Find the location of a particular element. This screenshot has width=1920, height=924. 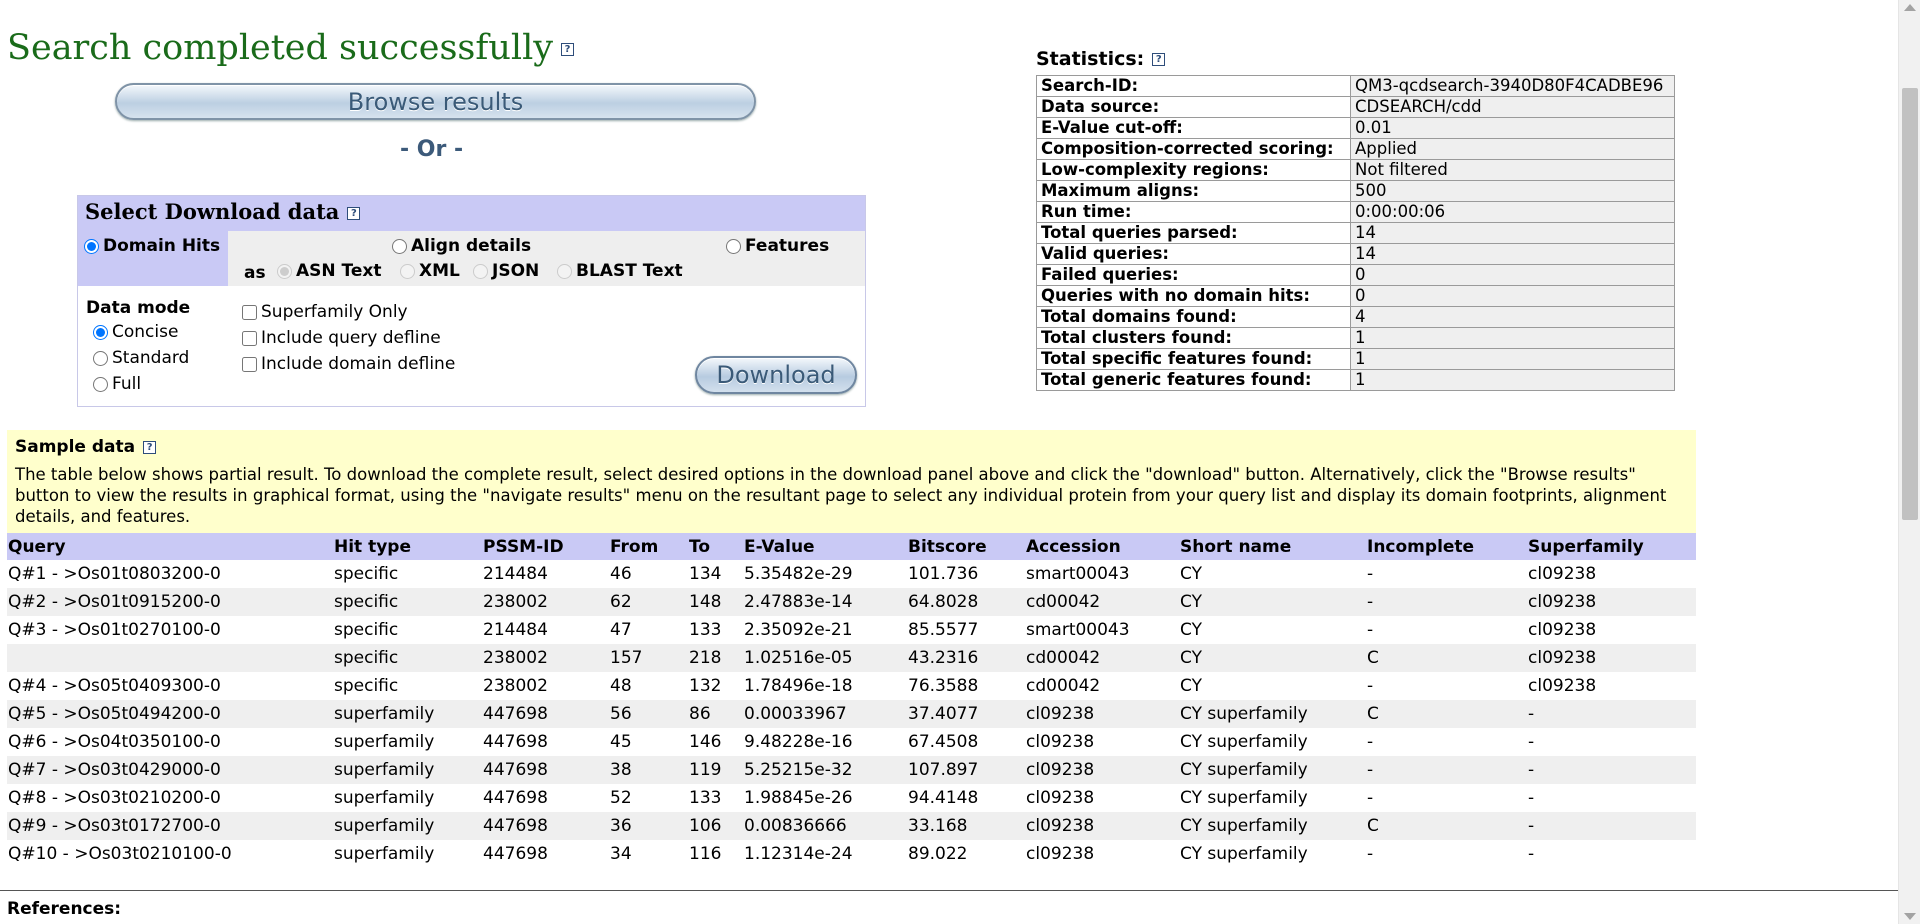

table-cell: Q#8 - >Os03t0210200-0 is located at coordinates (114, 798).